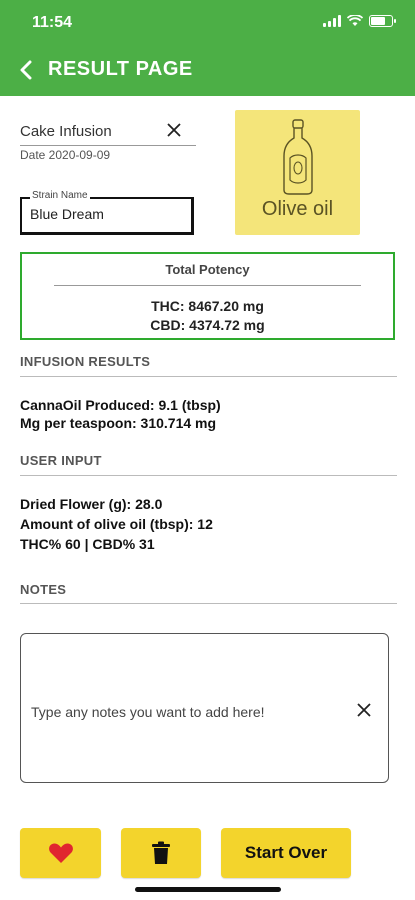 Image resolution: width=415 pixels, height=900 pixels. I want to click on thc-cbd-percent-text: THC% 60 | CBD% 31, so click(87, 544).